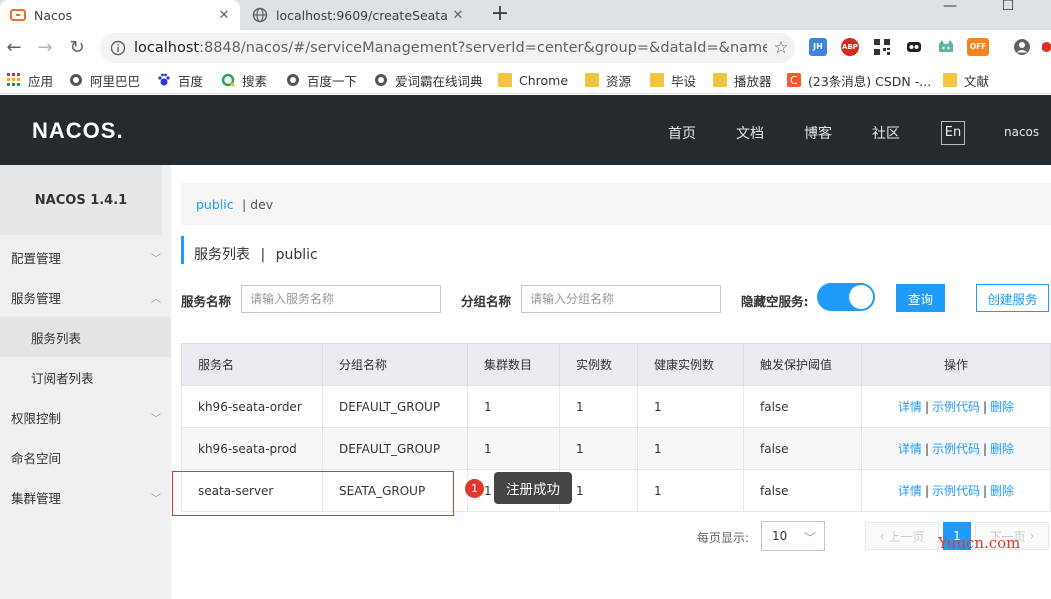 This screenshot has width=1051, height=599. I want to click on new-tab-button: +, so click(500, 14).